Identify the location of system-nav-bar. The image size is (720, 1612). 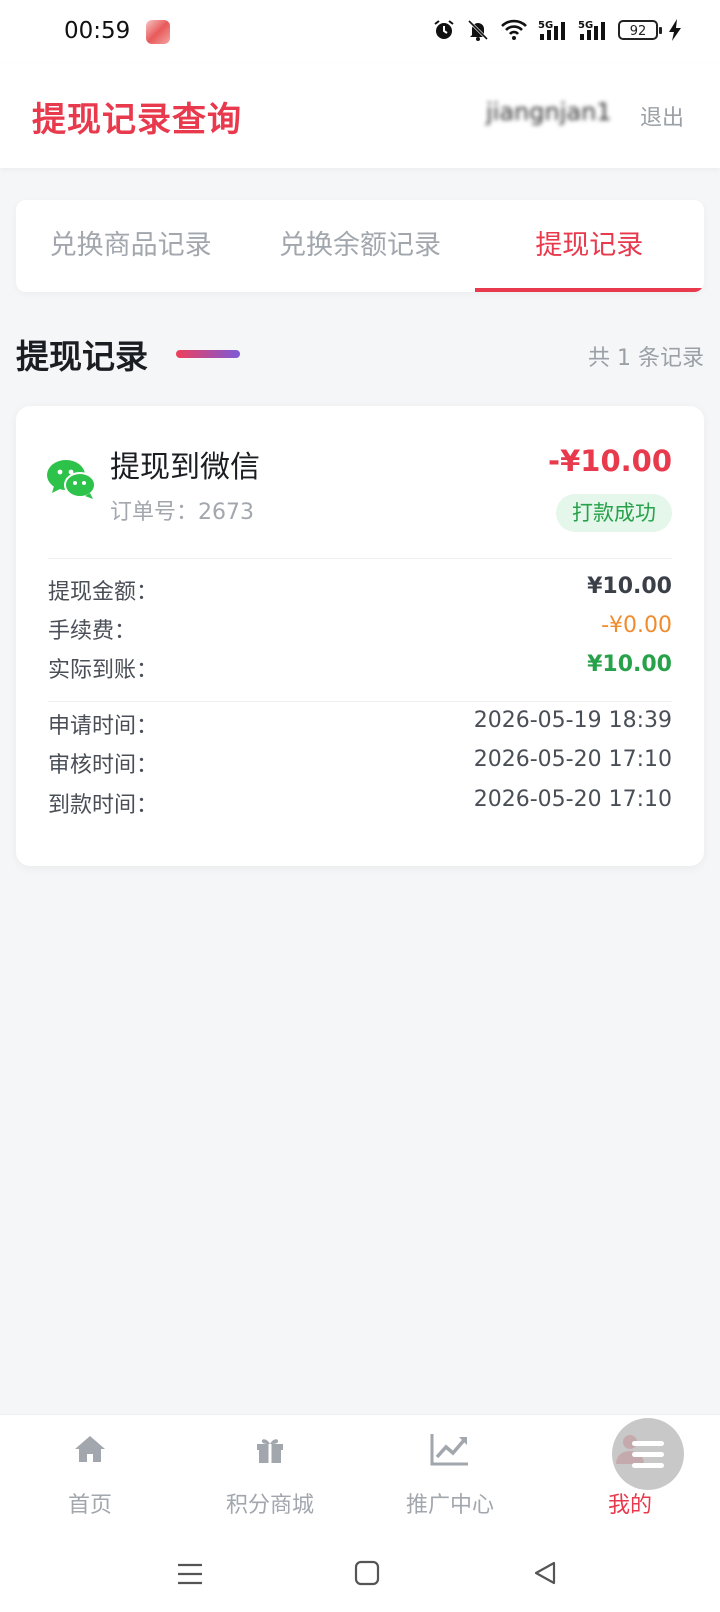
(360, 1572).